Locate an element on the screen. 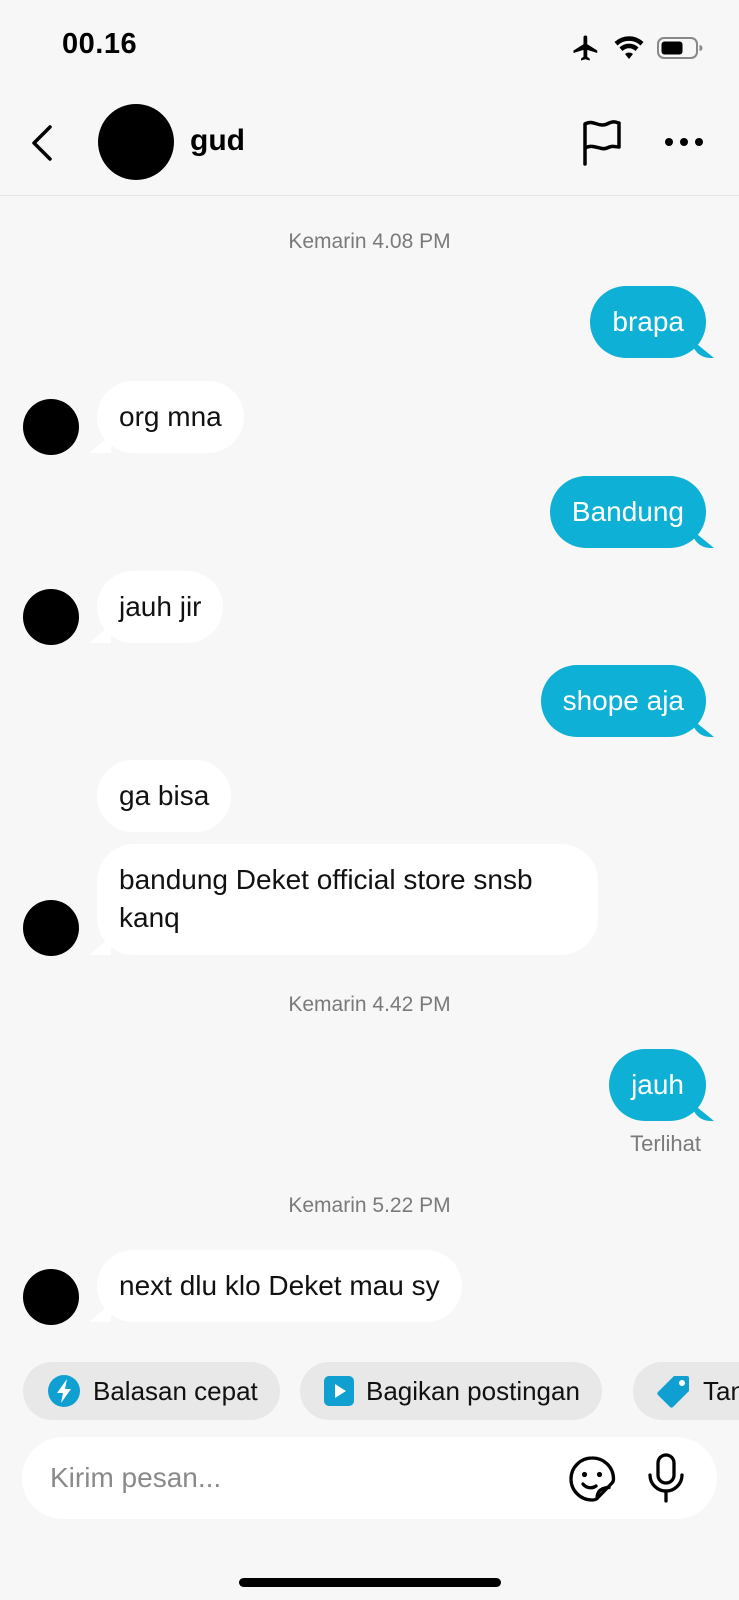  sticker-button is located at coordinates (592, 1479).